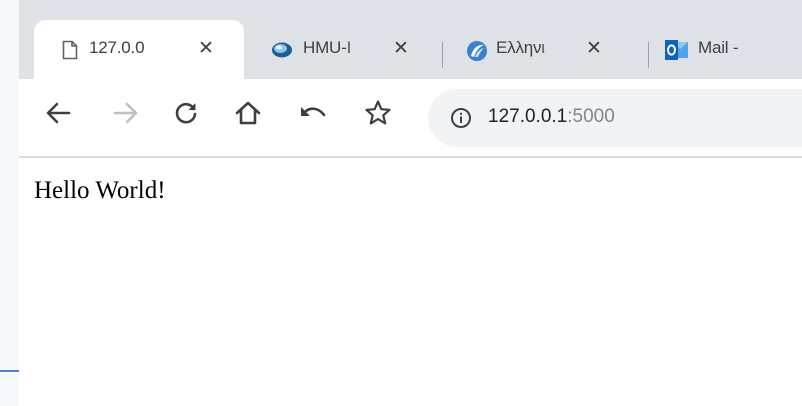 Image resolution: width=802 pixels, height=406 pixels. Describe the element at coordinates (70, 52) in the screenshot. I see `document-icon` at that location.